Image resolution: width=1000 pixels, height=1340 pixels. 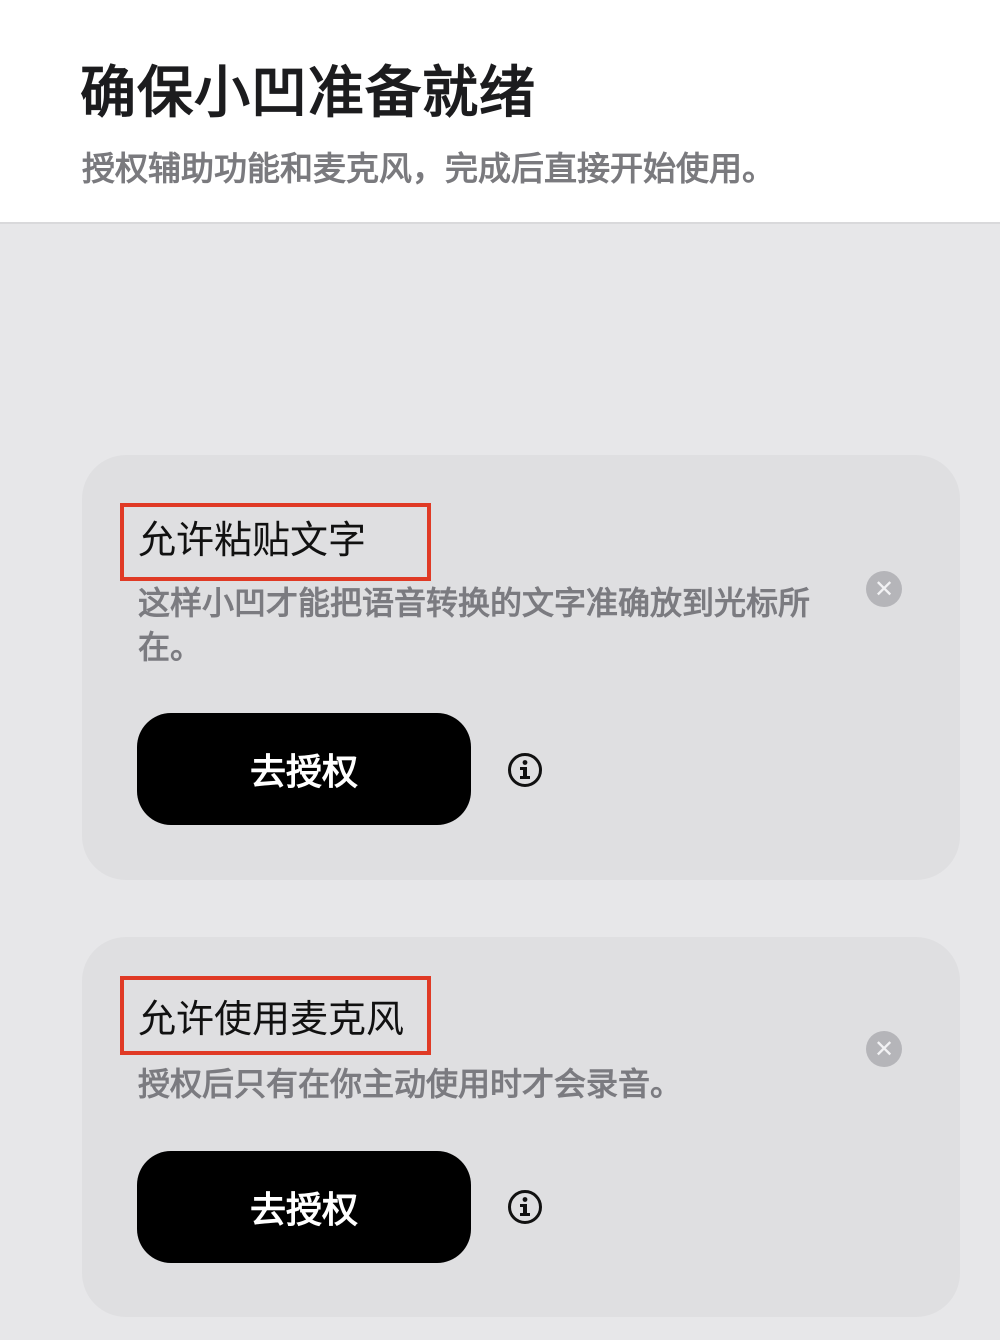 What do you see at coordinates (252, 540) in the screenshot?
I see `card-title: 允许粘贴文字` at bounding box center [252, 540].